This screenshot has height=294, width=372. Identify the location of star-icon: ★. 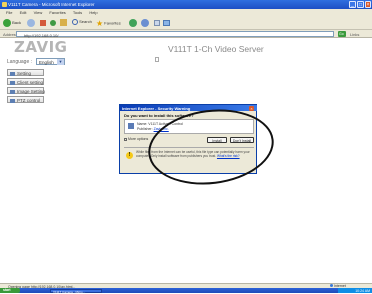
(100, 23).